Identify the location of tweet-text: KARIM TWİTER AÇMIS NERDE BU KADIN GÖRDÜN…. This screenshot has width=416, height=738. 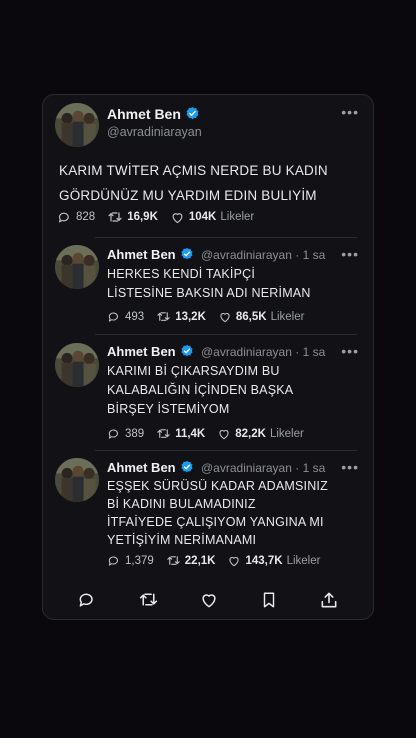
(193, 183).